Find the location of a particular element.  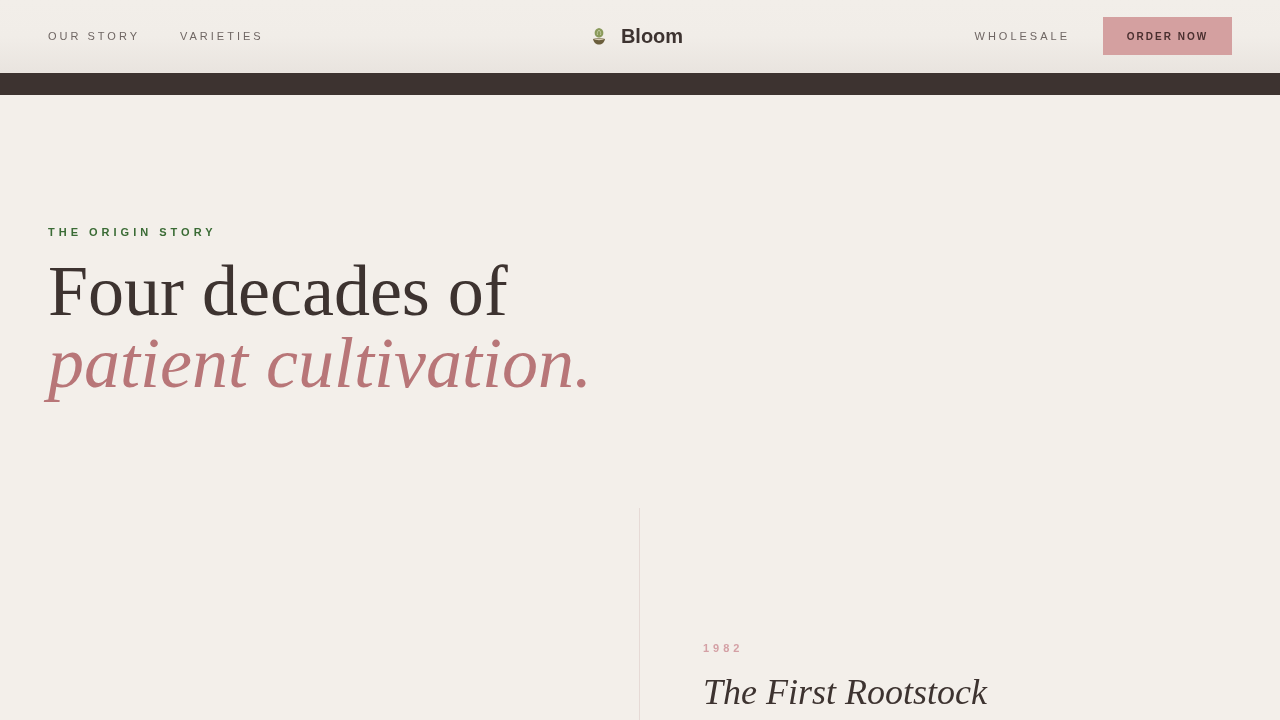

nav-link: VARIETIES is located at coordinates (222, 36).